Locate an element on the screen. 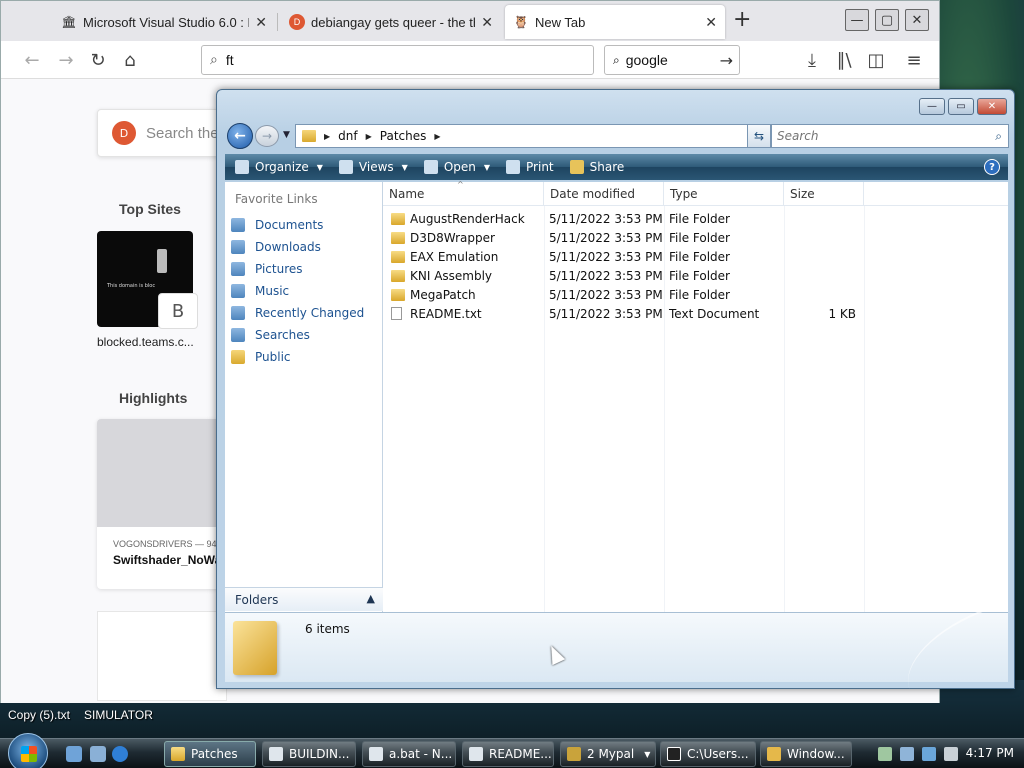  search-input: google is located at coordinates (673, 60).